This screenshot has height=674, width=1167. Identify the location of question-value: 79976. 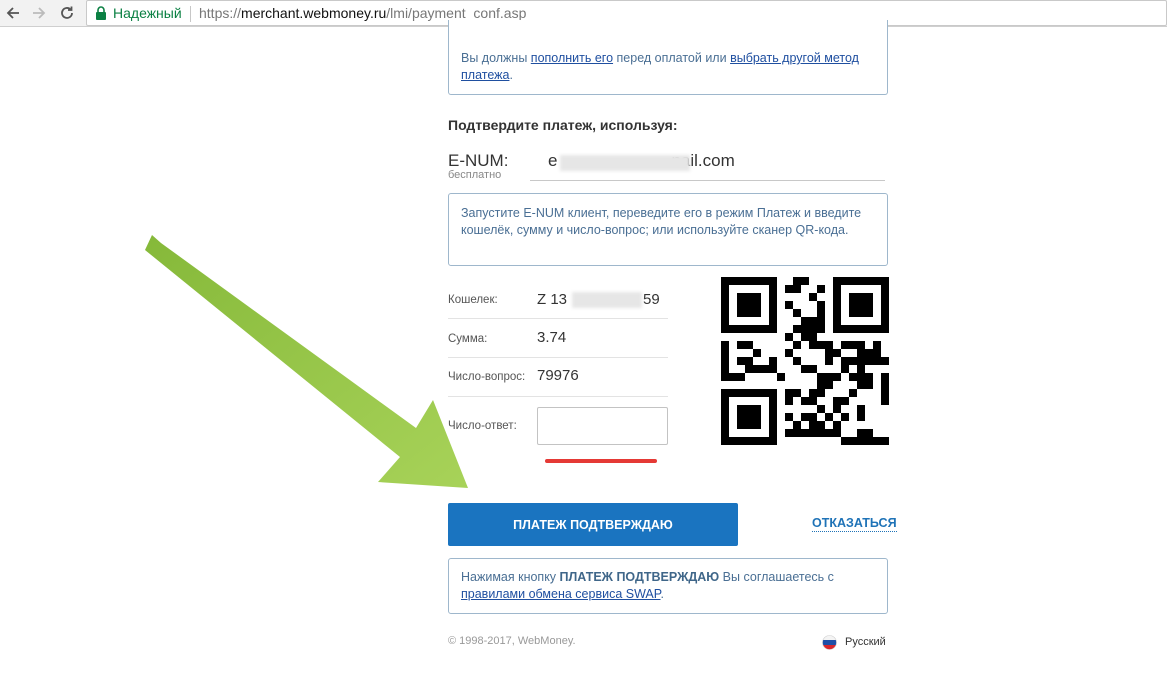
(558, 375).